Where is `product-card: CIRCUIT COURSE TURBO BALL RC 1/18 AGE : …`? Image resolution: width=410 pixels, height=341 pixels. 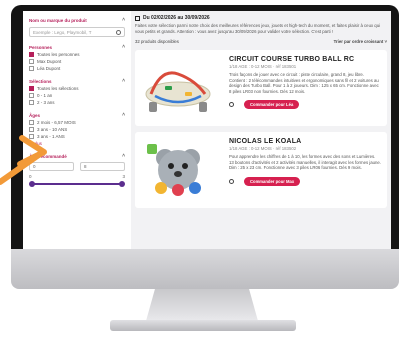
product-card: CIRCUIT COURSE TURBO BALL RC 1/18 AGE : … is located at coordinates (261, 88).